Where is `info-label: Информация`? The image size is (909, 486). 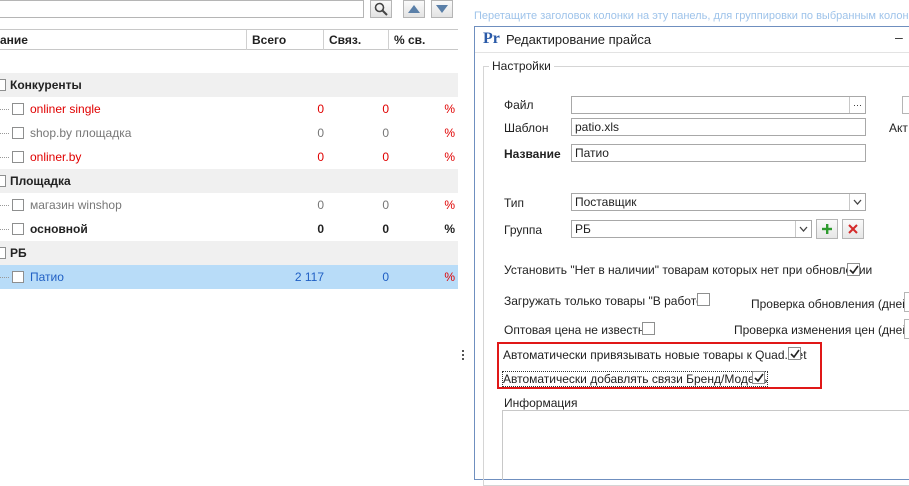 info-label: Информация is located at coordinates (541, 403).